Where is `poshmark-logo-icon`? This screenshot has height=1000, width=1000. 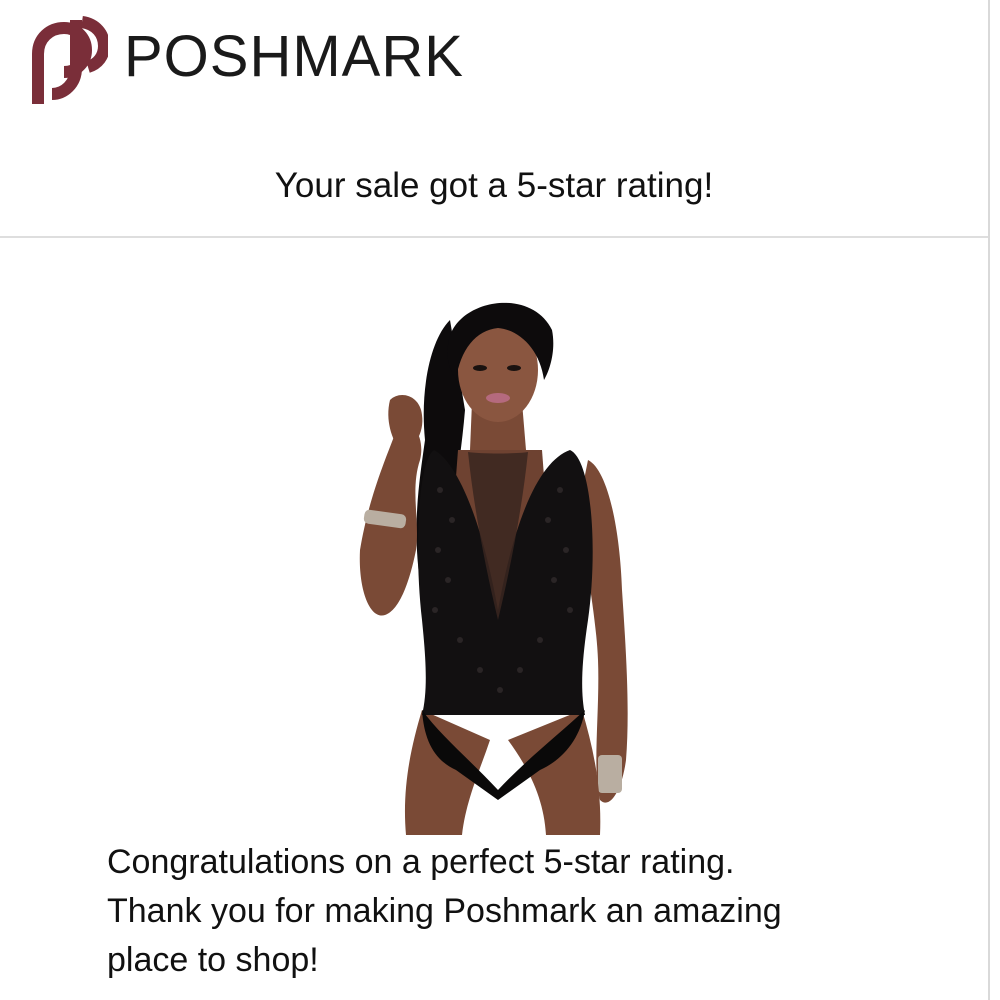
poshmark-logo-icon is located at coordinates (66, 60).